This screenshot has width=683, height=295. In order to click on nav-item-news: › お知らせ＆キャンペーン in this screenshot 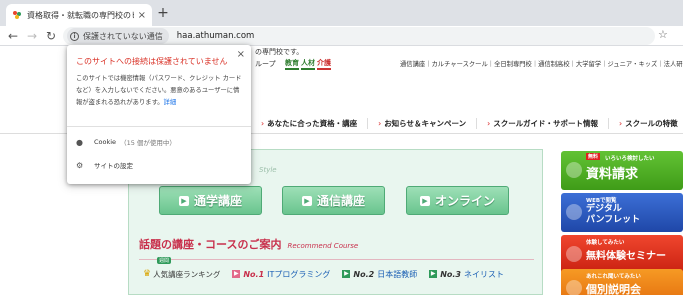, I will do `click(421, 123)`.